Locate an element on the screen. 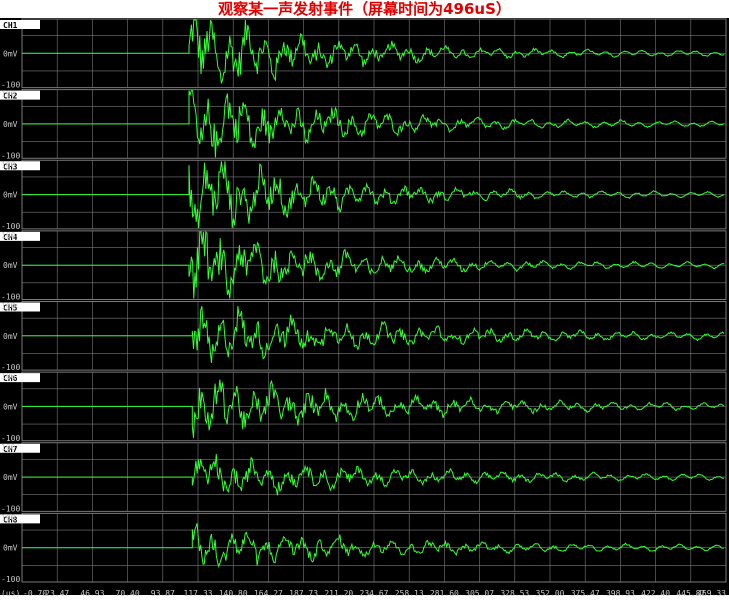 The image size is (729, 602). time-axis-tick: 398.93 is located at coordinates (620, 593).